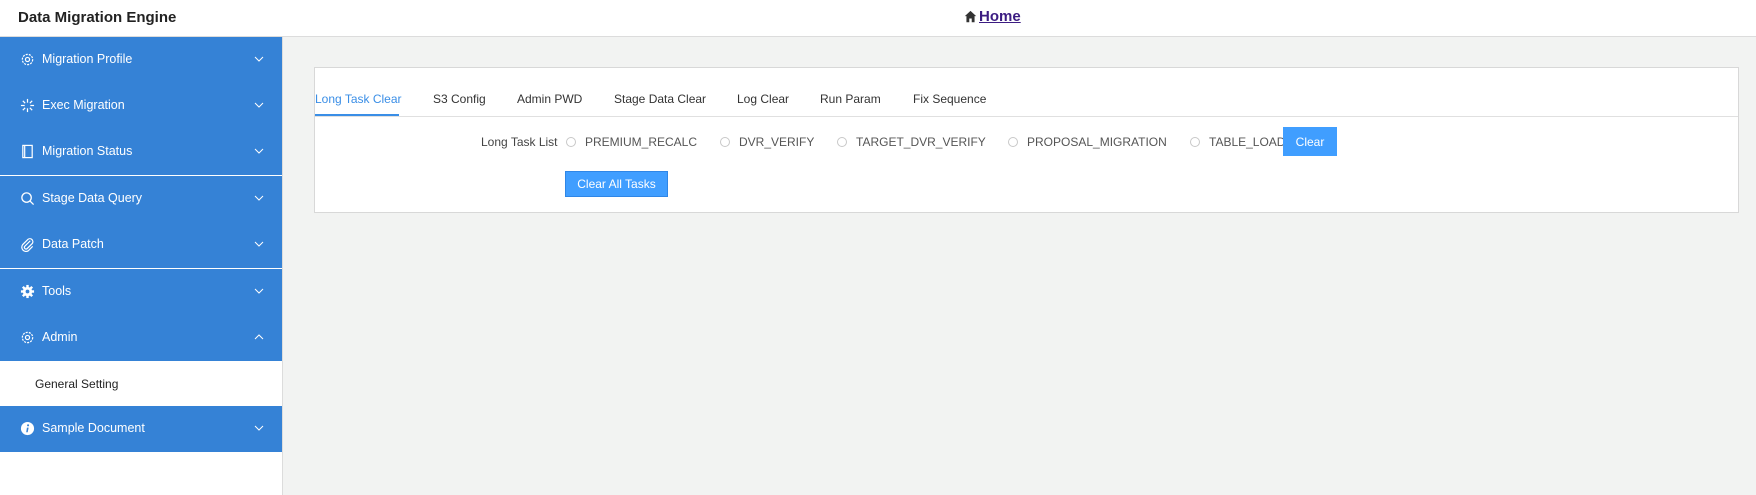  Describe the element at coordinates (27, 105) in the screenshot. I see `sparkle-icon` at that location.